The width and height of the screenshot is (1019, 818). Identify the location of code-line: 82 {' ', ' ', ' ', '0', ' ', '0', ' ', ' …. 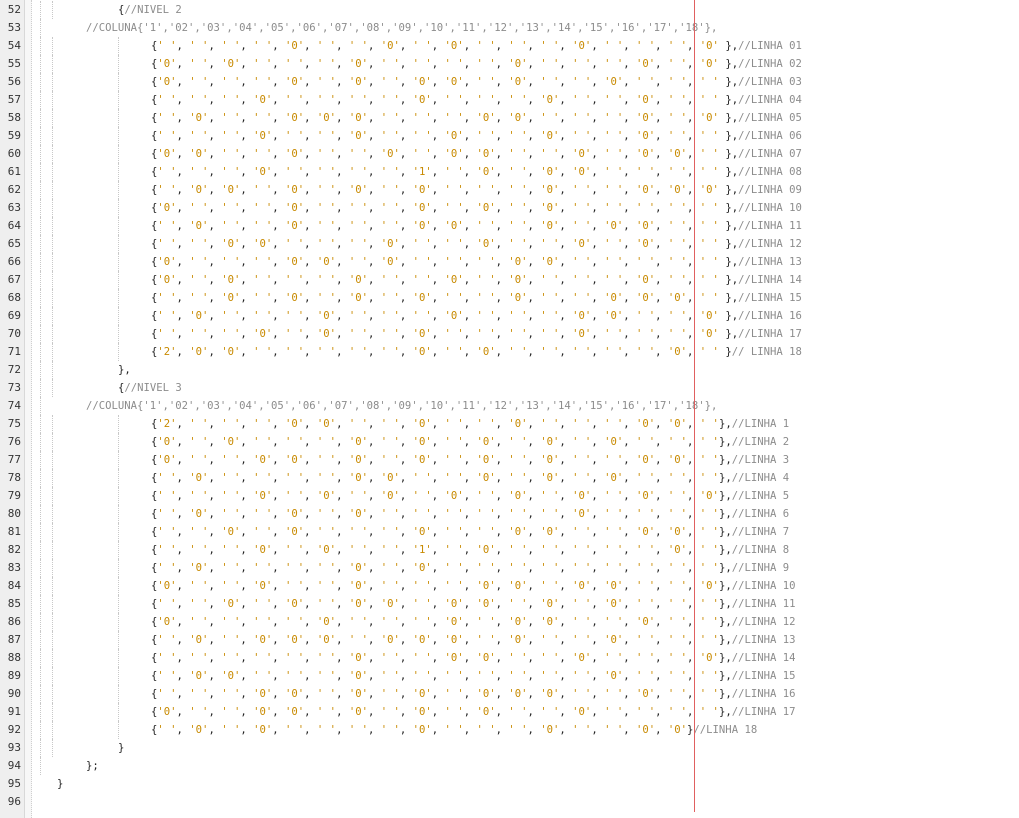
(509, 550).